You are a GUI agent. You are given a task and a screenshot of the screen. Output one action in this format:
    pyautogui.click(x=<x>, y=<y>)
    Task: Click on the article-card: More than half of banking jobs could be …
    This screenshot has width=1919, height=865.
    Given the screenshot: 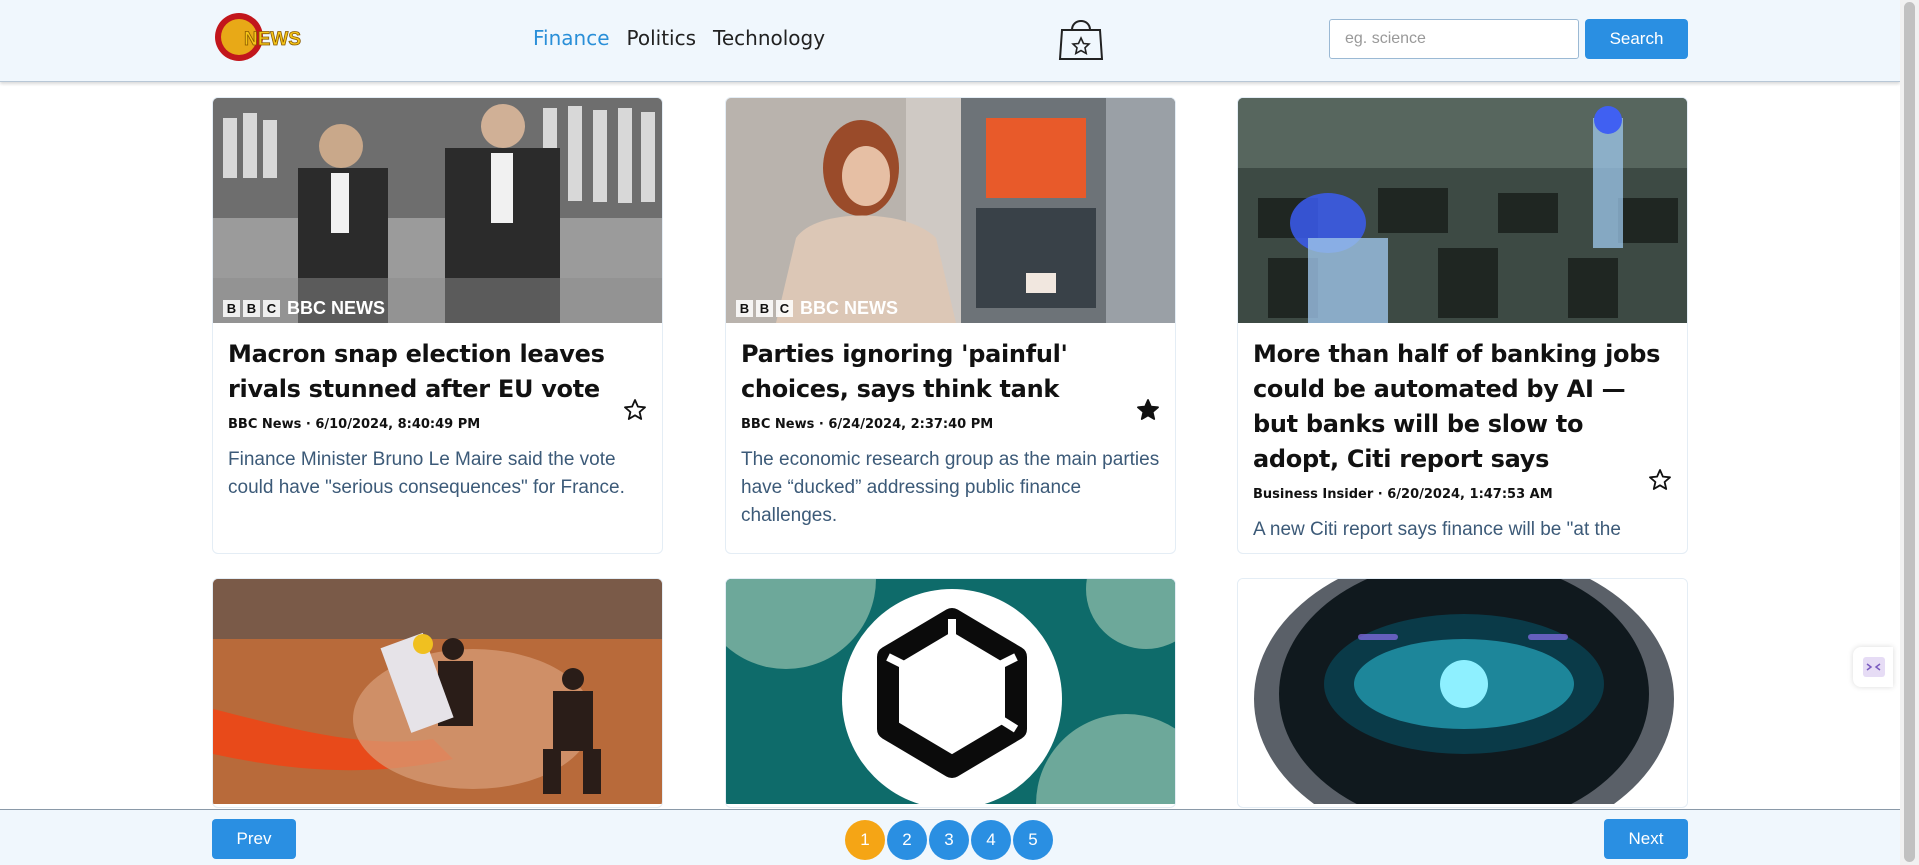 What is the action you would take?
    pyautogui.click(x=1462, y=325)
    